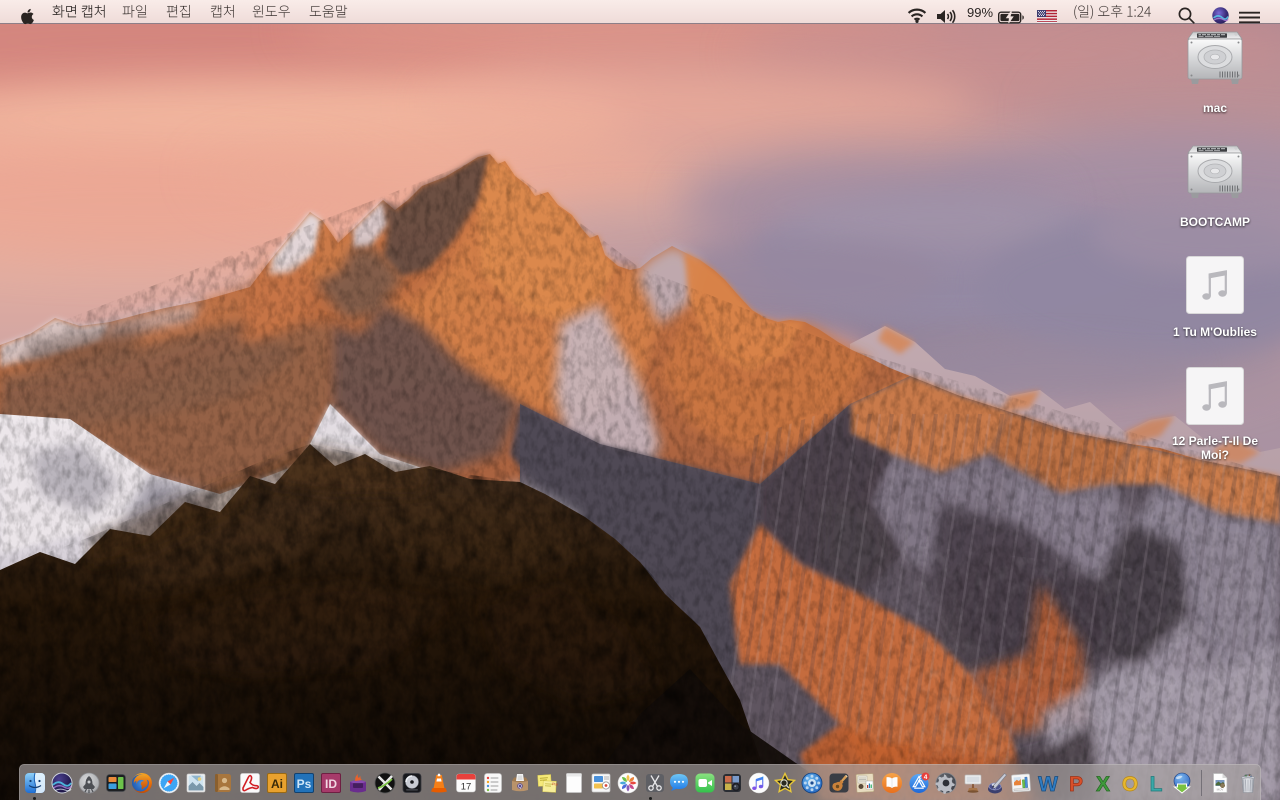  What do you see at coordinates (1220, 790) in the screenshot?
I see `svg-text: MOV` at bounding box center [1220, 790].